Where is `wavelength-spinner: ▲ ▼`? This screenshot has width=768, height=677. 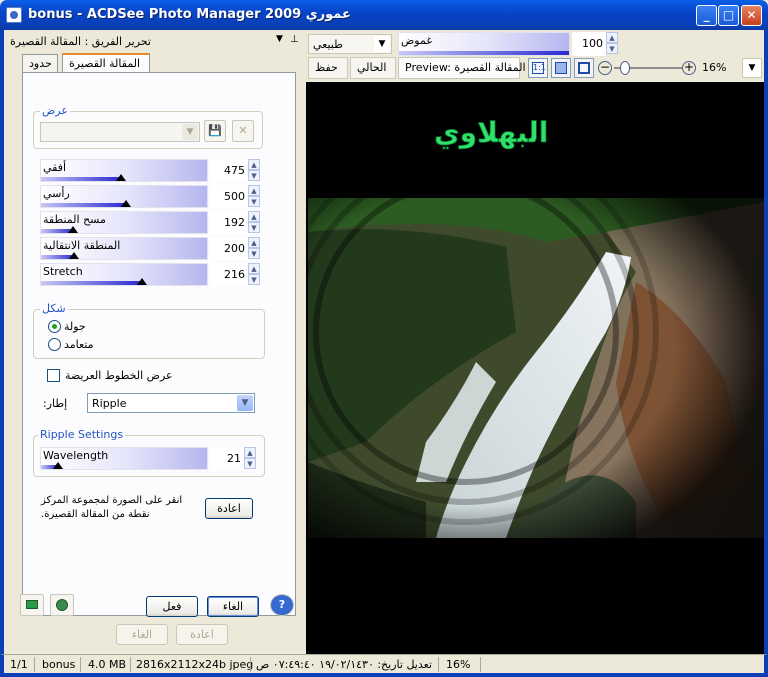 wavelength-spinner: ▲ ▼ is located at coordinates (250, 458).